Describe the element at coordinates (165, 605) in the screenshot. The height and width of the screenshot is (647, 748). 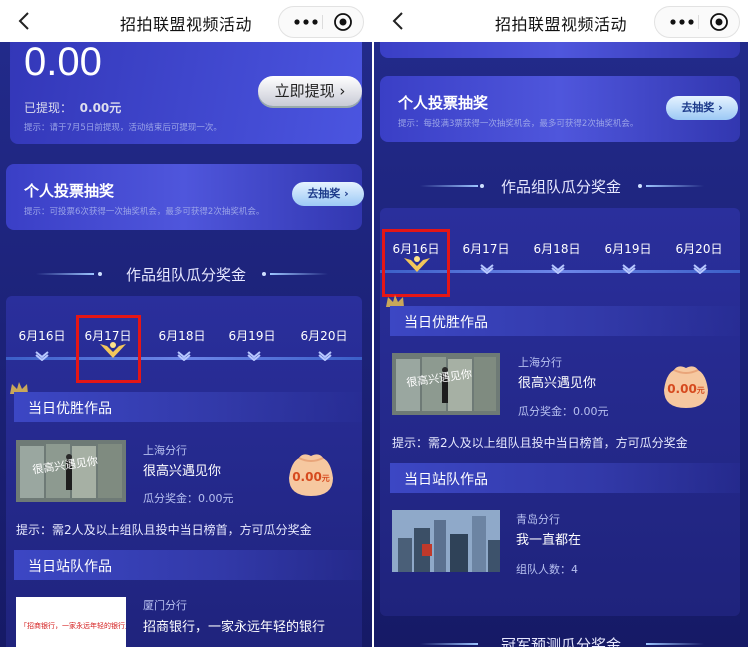
I see `branch-name: 厦门分行` at that location.